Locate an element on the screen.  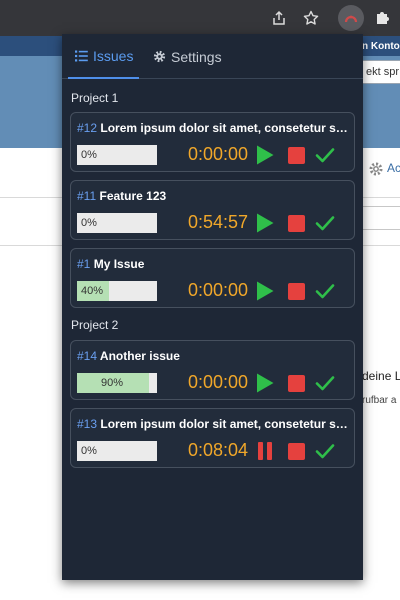
issue-number: #12 is located at coordinates (87, 128).